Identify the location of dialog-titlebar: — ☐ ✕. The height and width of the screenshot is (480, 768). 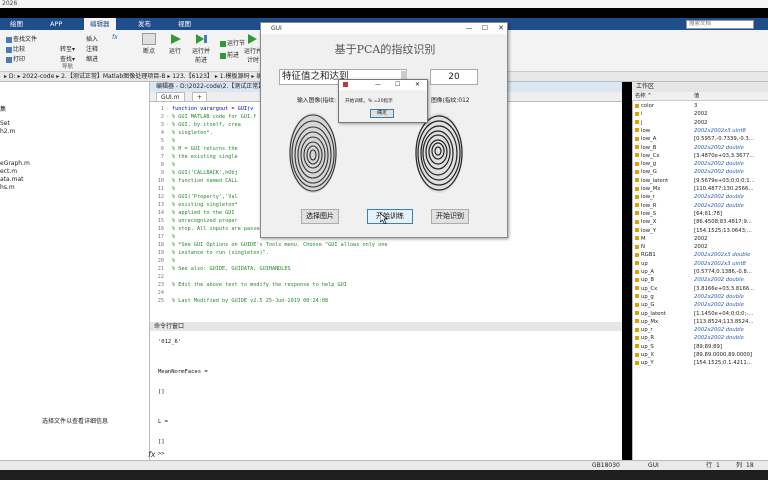
(383, 85).